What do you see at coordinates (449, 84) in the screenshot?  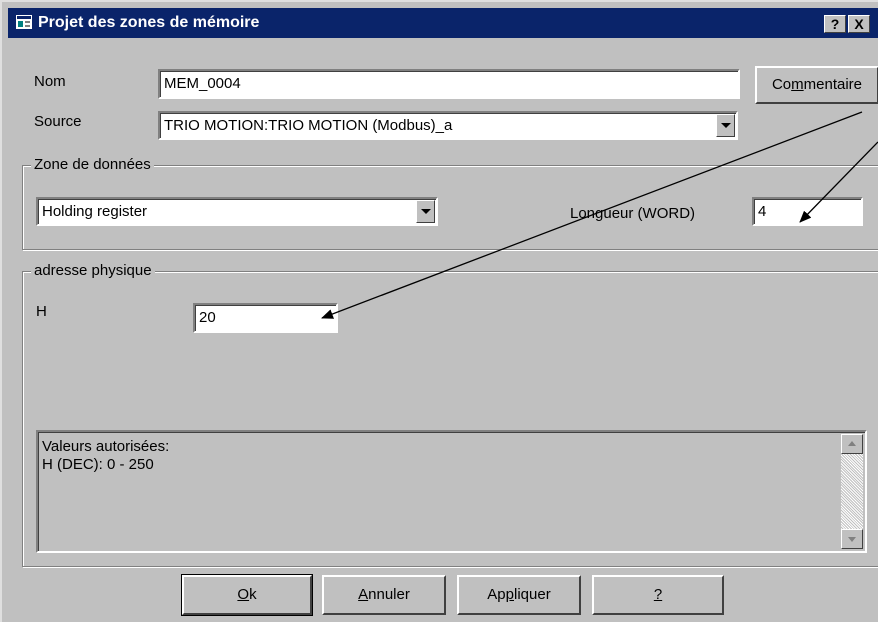 I see `nom-input: MEM_0004` at bounding box center [449, 84].